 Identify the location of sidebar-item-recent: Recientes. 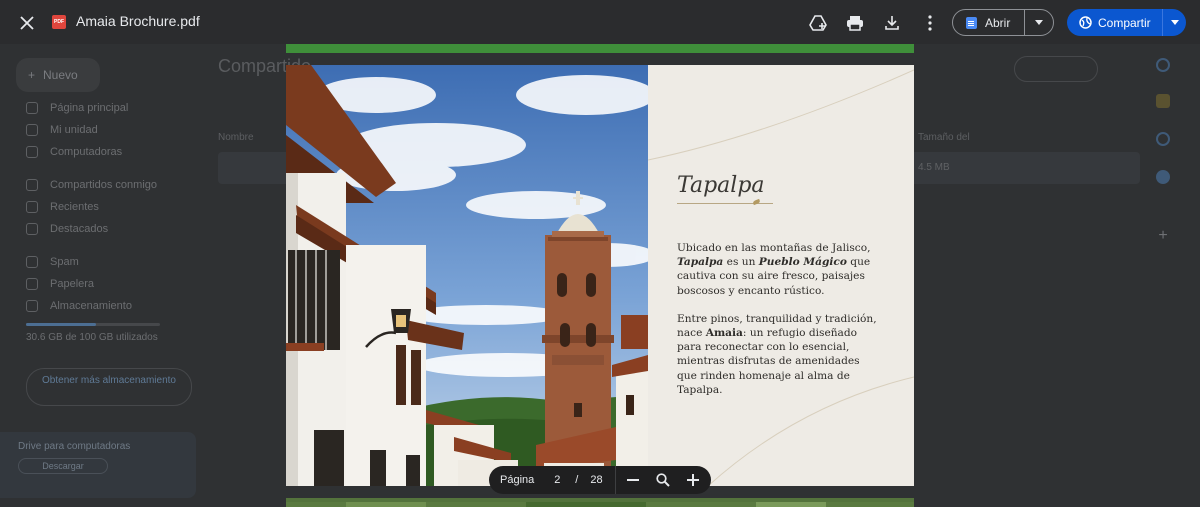
(62, 207).